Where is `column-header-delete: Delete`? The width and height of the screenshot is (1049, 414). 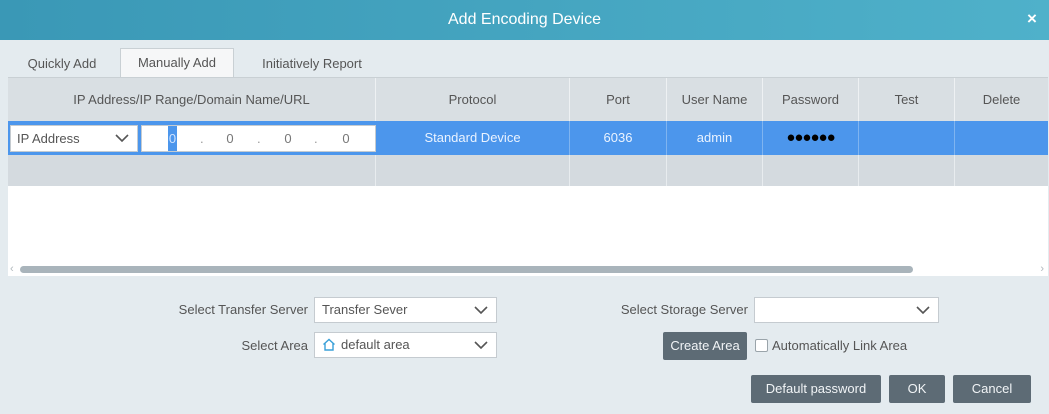
column-header-delete: Delete is located at coordinates (1001, 99).